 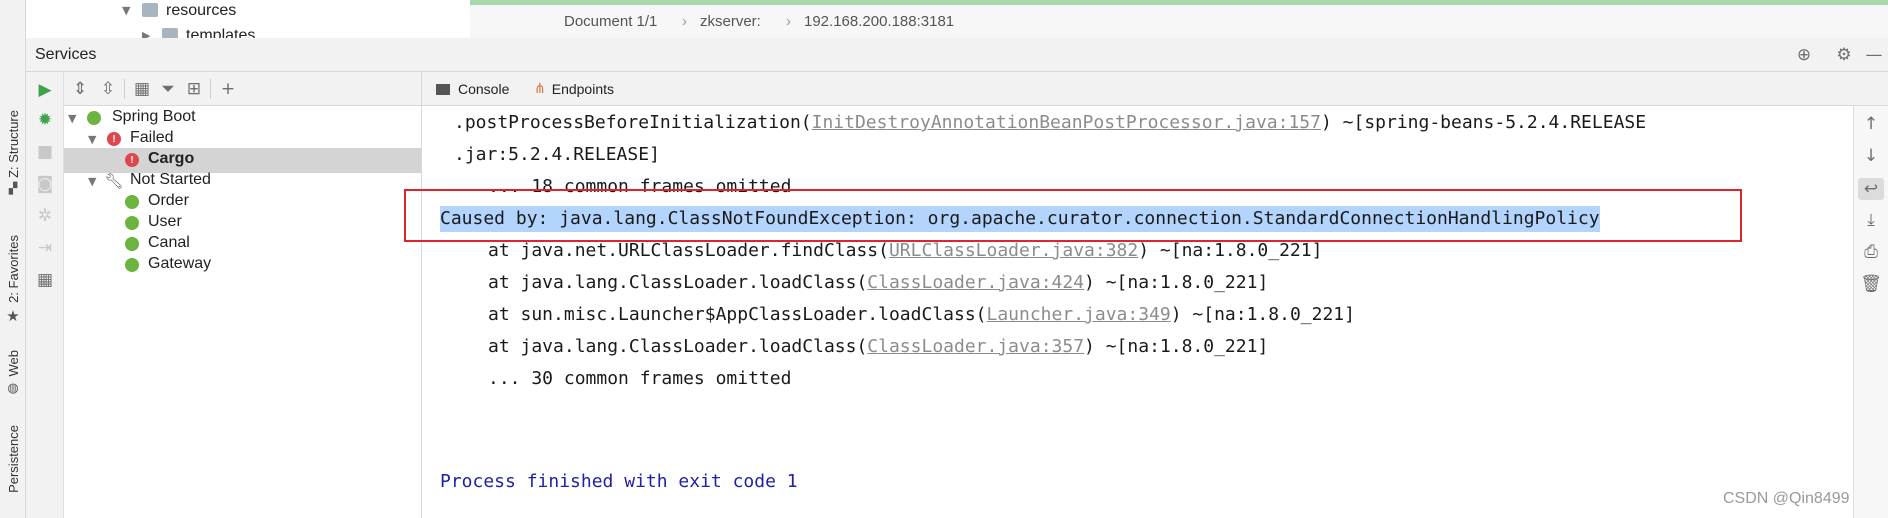 I want to click on console-line: ... 30 common frames omitted, so click(x=640, y=378).